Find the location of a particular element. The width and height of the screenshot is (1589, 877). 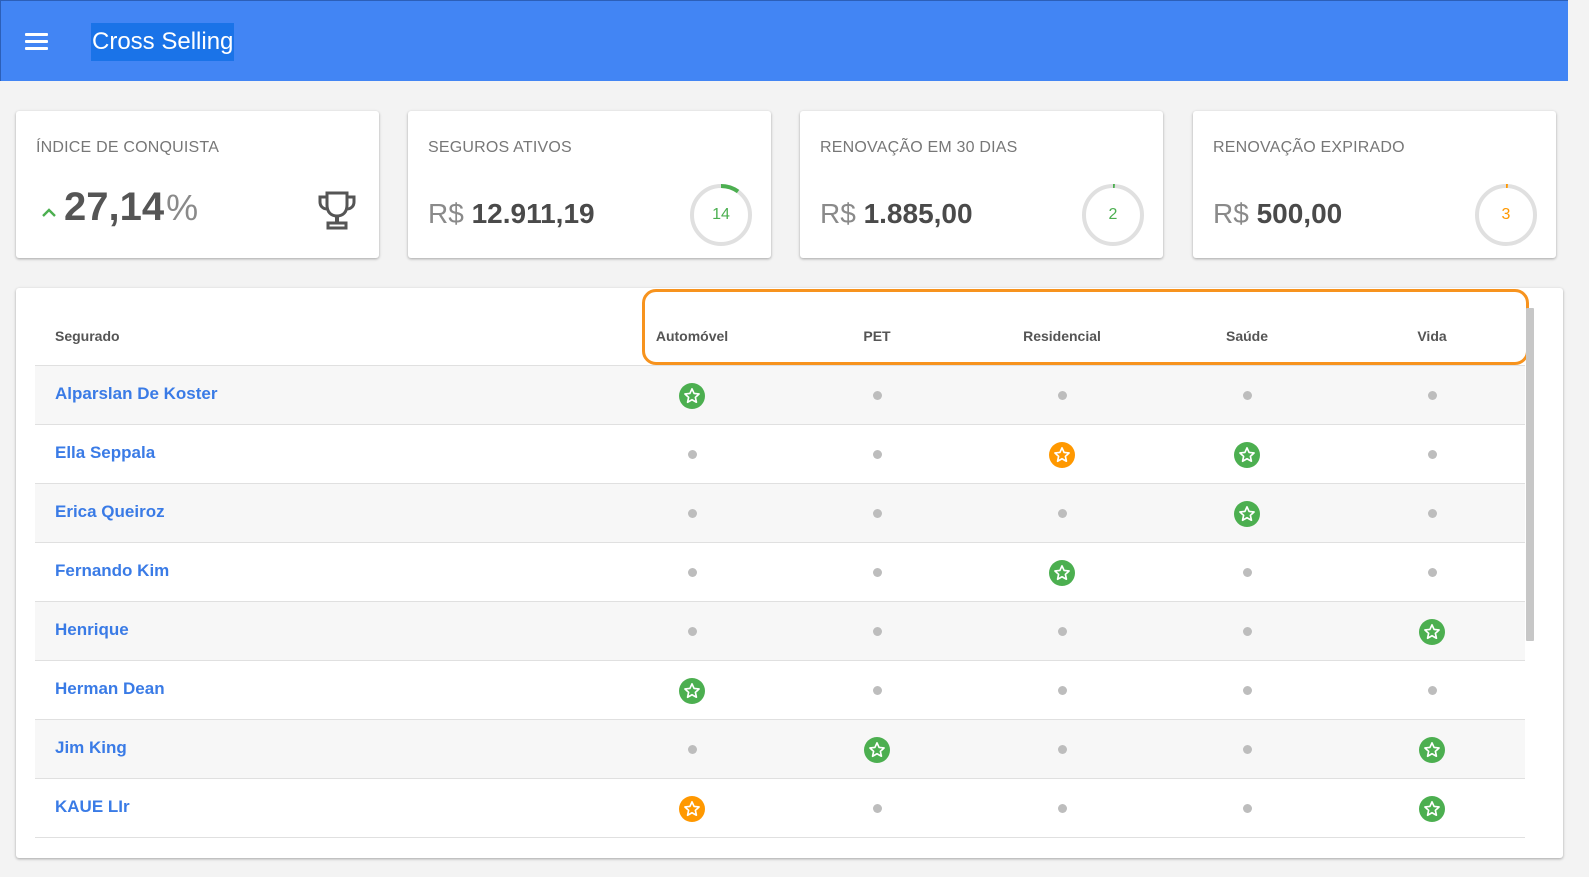

menu-icon is located at coordinates (37, 41).